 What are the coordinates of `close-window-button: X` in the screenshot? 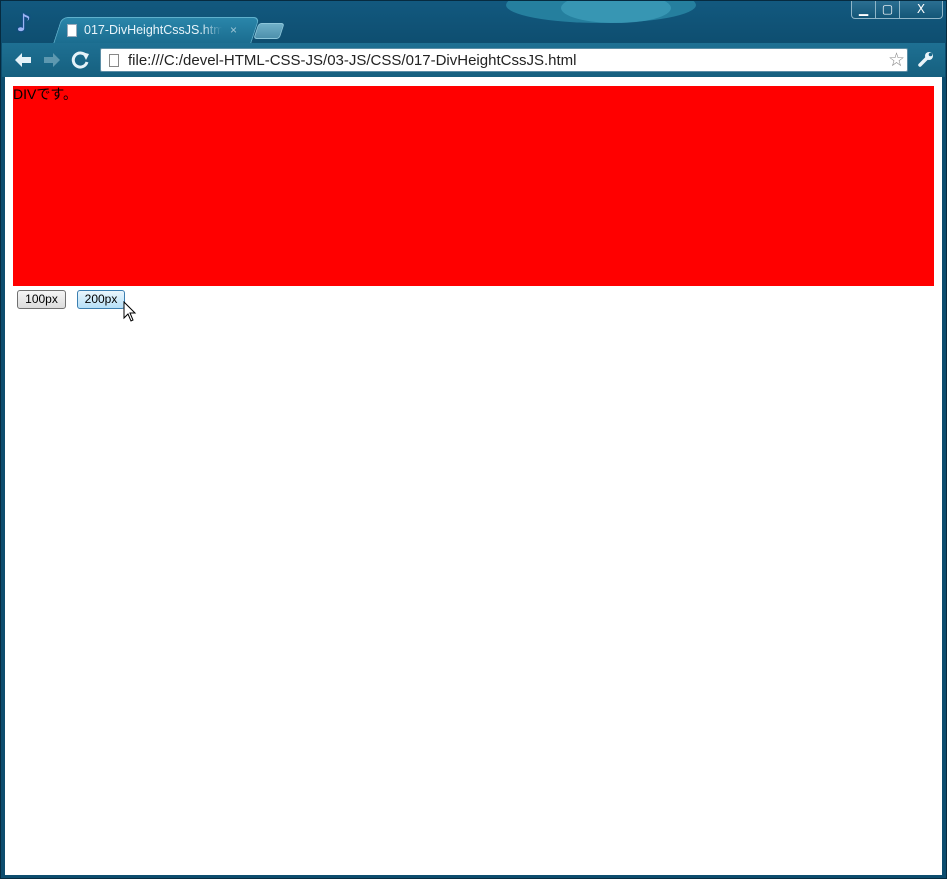 It's located at (921, 10).